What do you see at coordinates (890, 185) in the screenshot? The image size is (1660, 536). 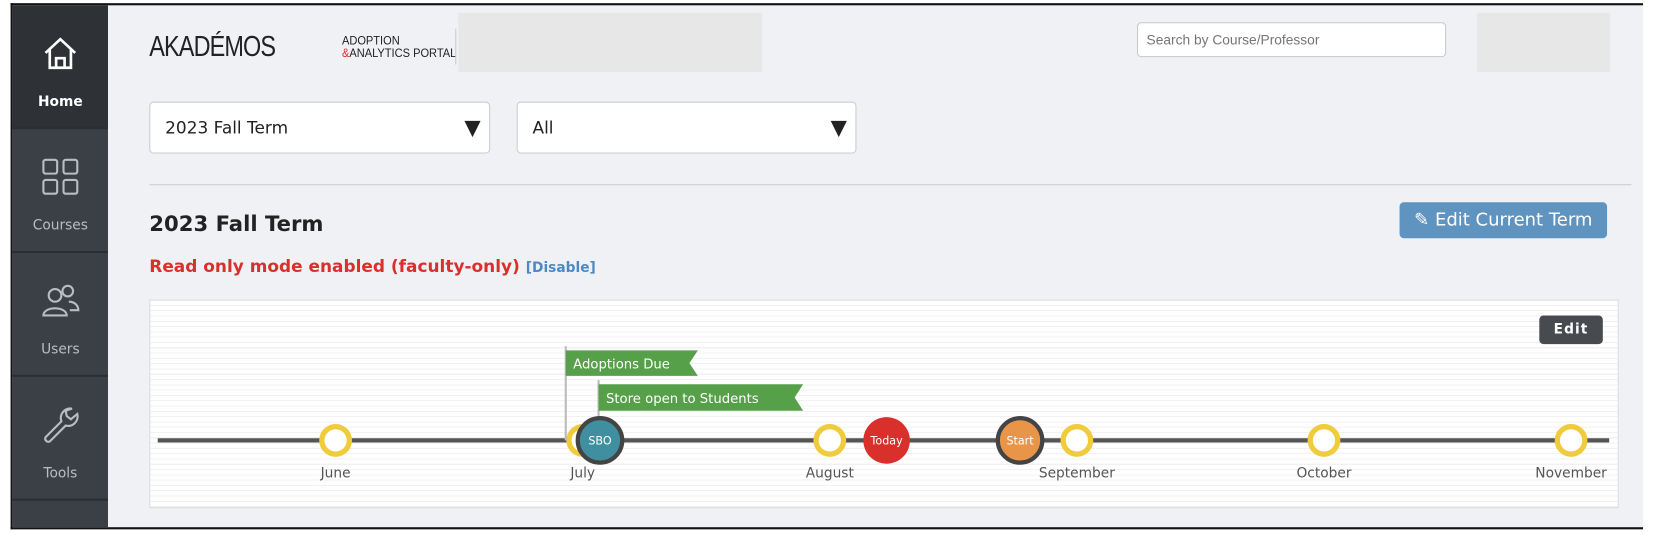 I see `divider` at bounding box center [890, 185].